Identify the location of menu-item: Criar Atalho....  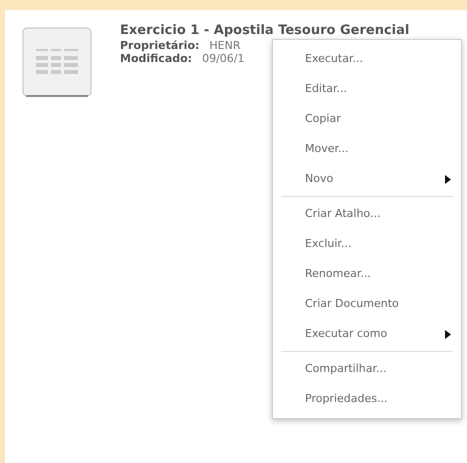
(367, 214).